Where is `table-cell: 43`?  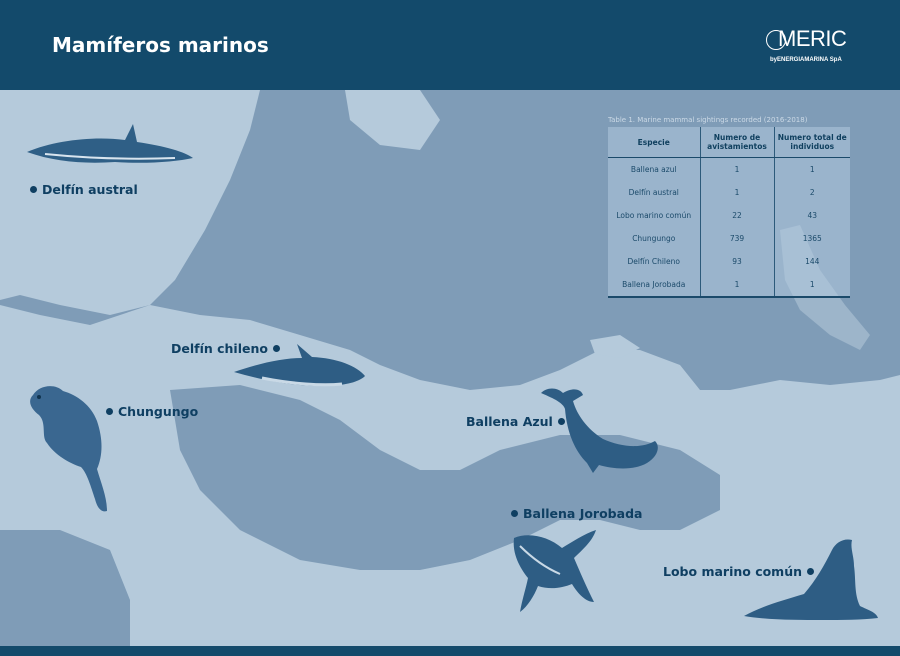
table-cell: 43 is located at coordinates (811, 215).